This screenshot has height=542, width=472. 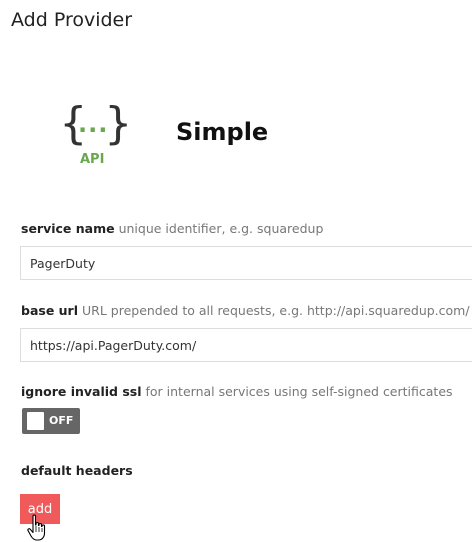 What do you see at coordinates (222, 132) in the screenshot?
I see `provider-name: Simple` at bounding box center [222, 132].